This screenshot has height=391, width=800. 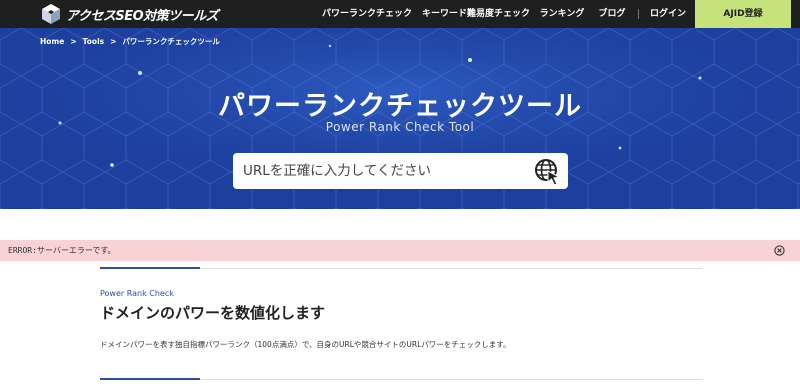 I want to click on url-search-box, so click(x=400, y=171).